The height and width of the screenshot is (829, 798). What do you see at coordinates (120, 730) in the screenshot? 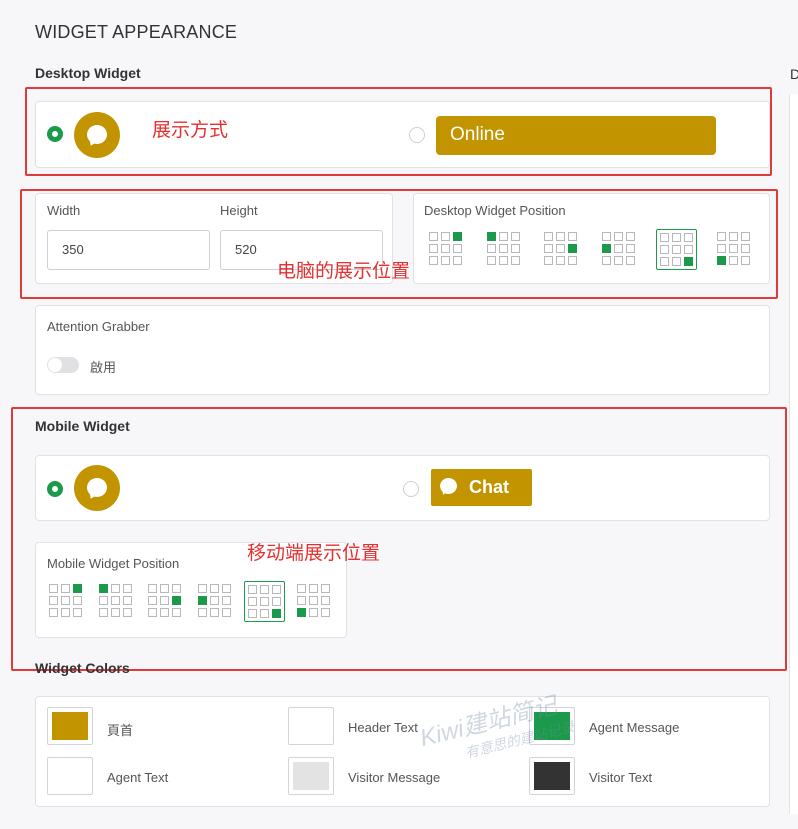
I see `color-label: 頁首` at bounding box center [120, 730].